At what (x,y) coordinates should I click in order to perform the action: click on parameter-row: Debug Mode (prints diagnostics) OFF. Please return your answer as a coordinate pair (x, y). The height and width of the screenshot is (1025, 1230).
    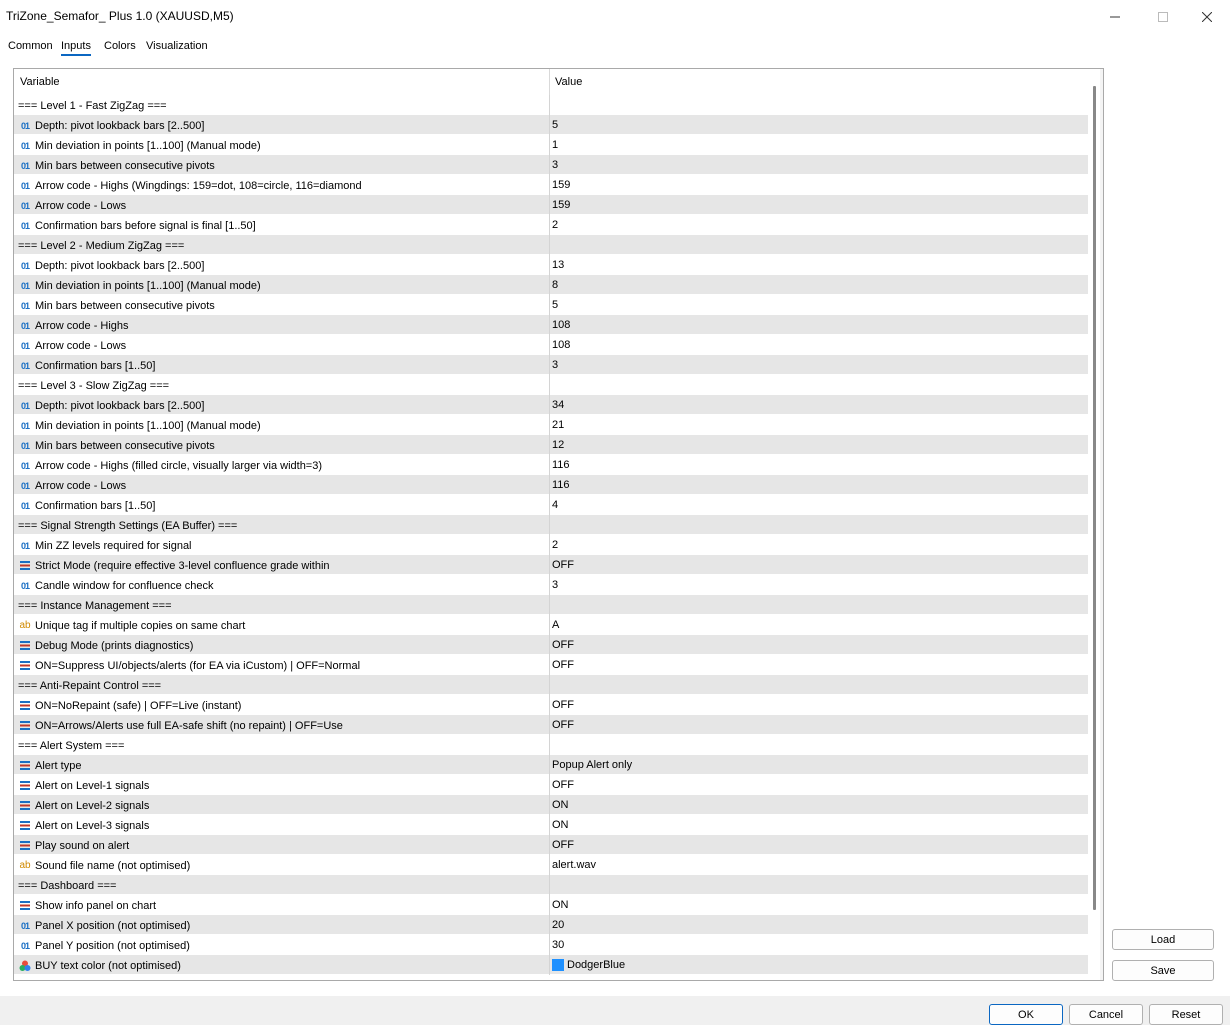
    Looking at the image, I should click on (551, 645).